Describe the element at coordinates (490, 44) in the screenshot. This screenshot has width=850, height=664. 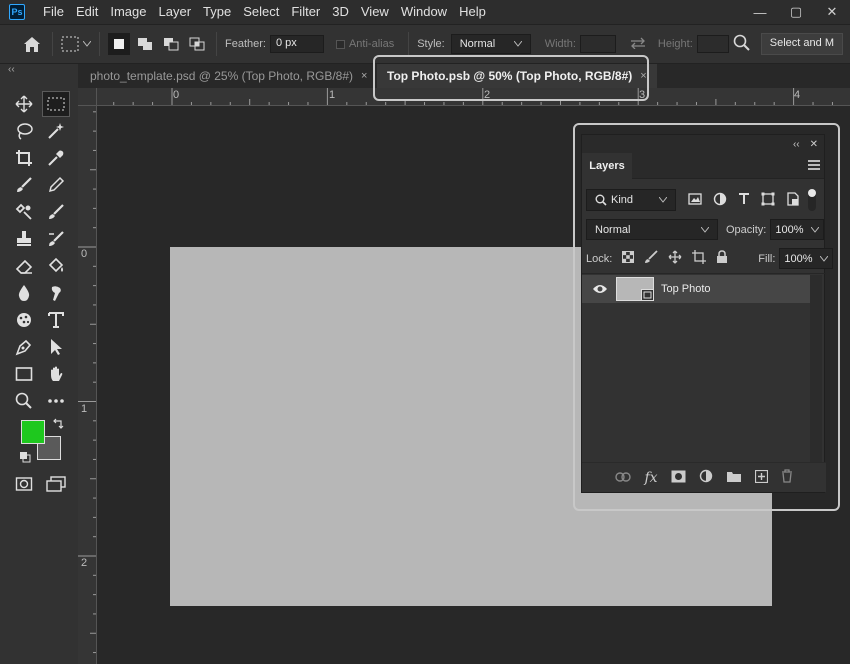
I see `style-select: Normal` at that location.